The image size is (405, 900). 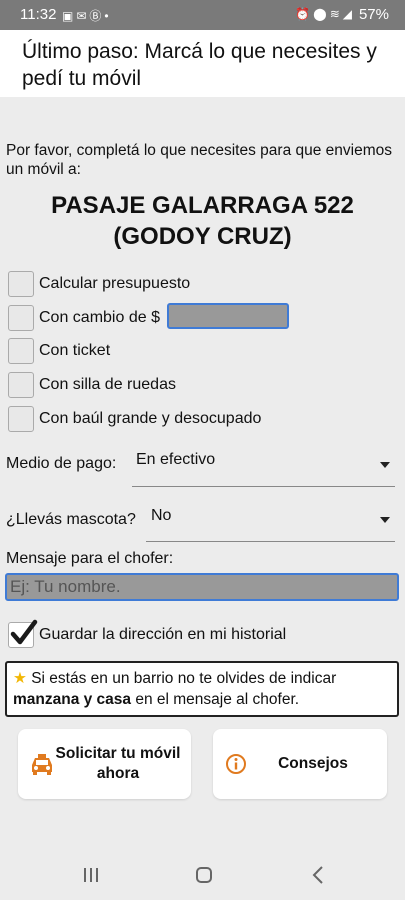 I want to click on option-label: Con silla de ruedas, so click(x=107, y=384).